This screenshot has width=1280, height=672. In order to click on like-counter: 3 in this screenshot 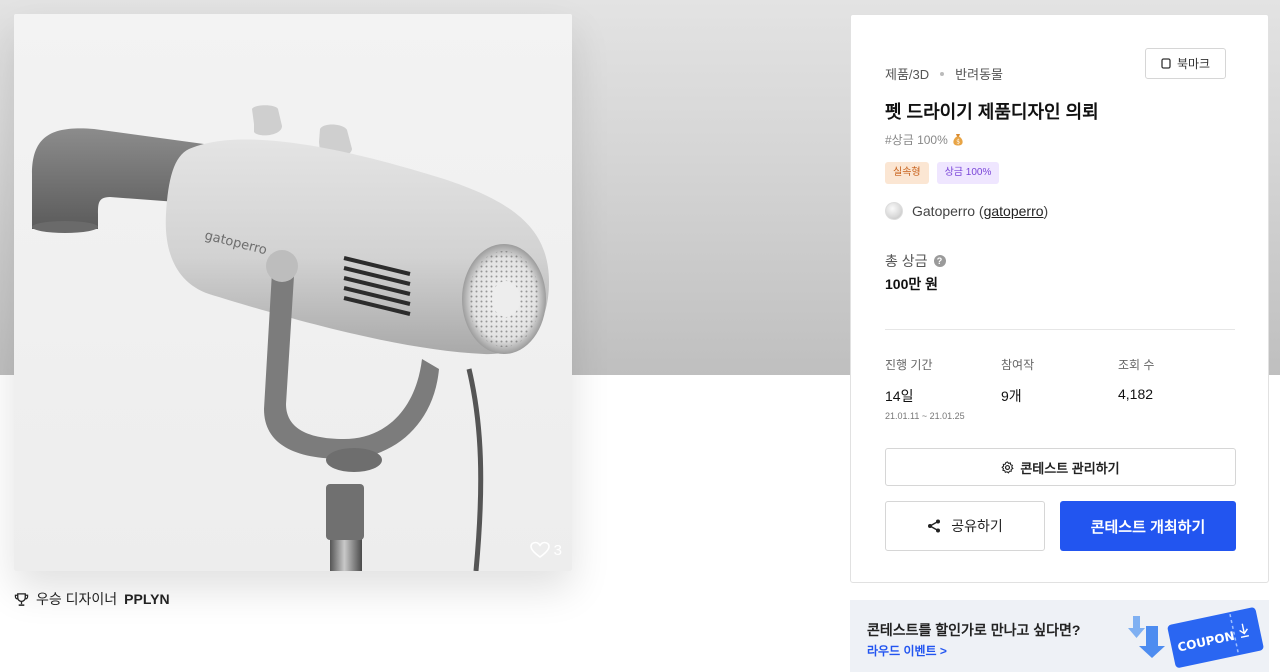, I will do `click(545, 550)`.